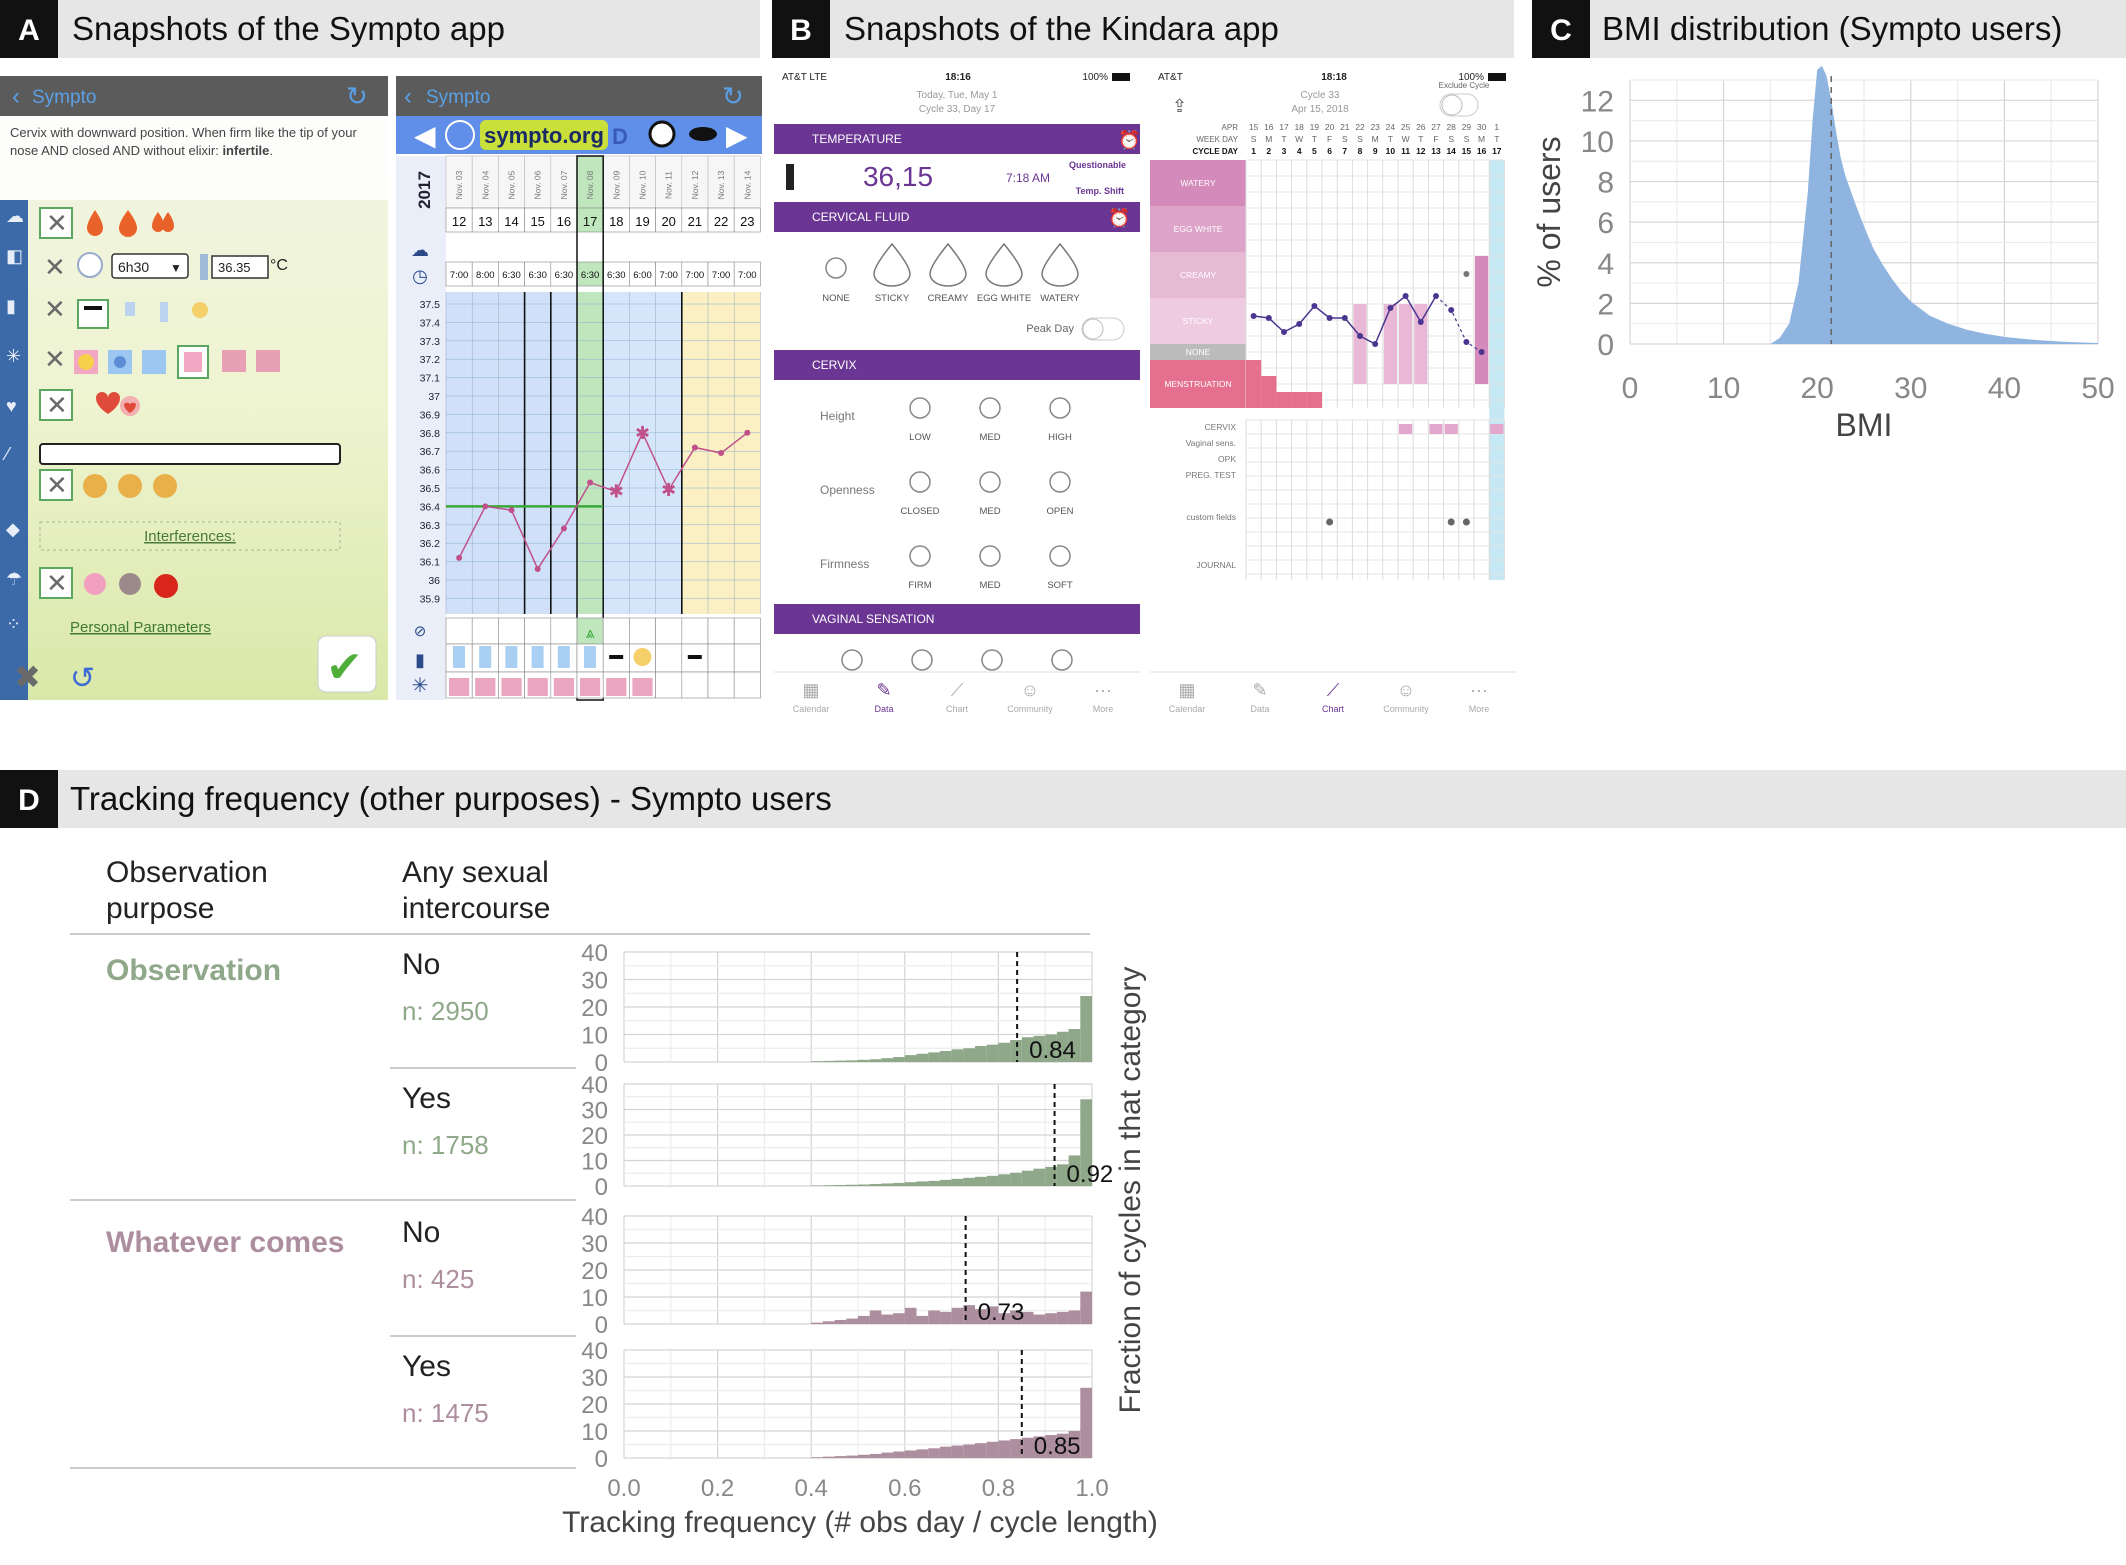 This screenshot has width=2126, height=1565. What do you see at coordinates (430, 526) in the screenshot?
I see `temp-tick-label: 36.3` at bounding box center [430, 526].